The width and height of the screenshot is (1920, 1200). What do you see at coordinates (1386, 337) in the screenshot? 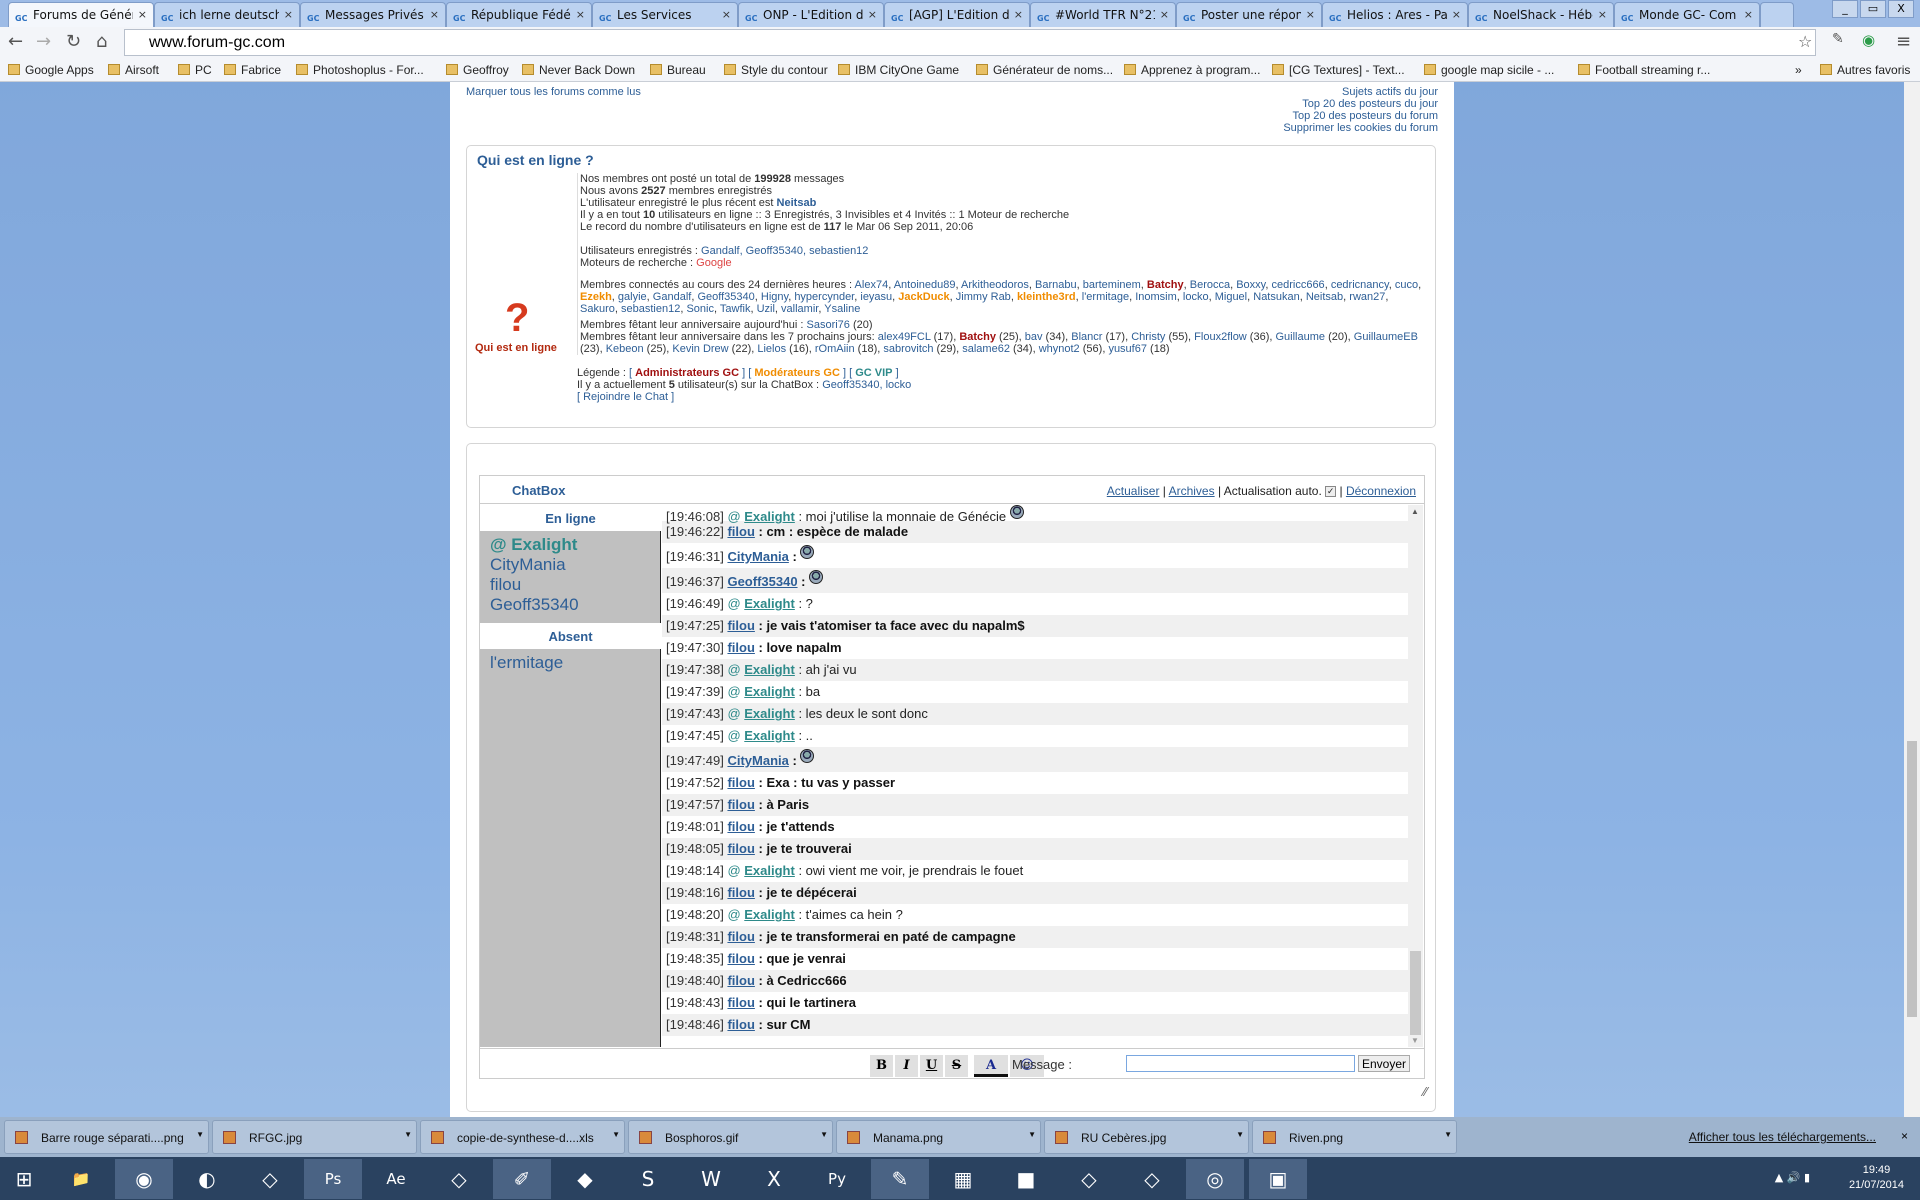
I see `member-link: GuillaumeEB` at bounding box center [1386, 337].